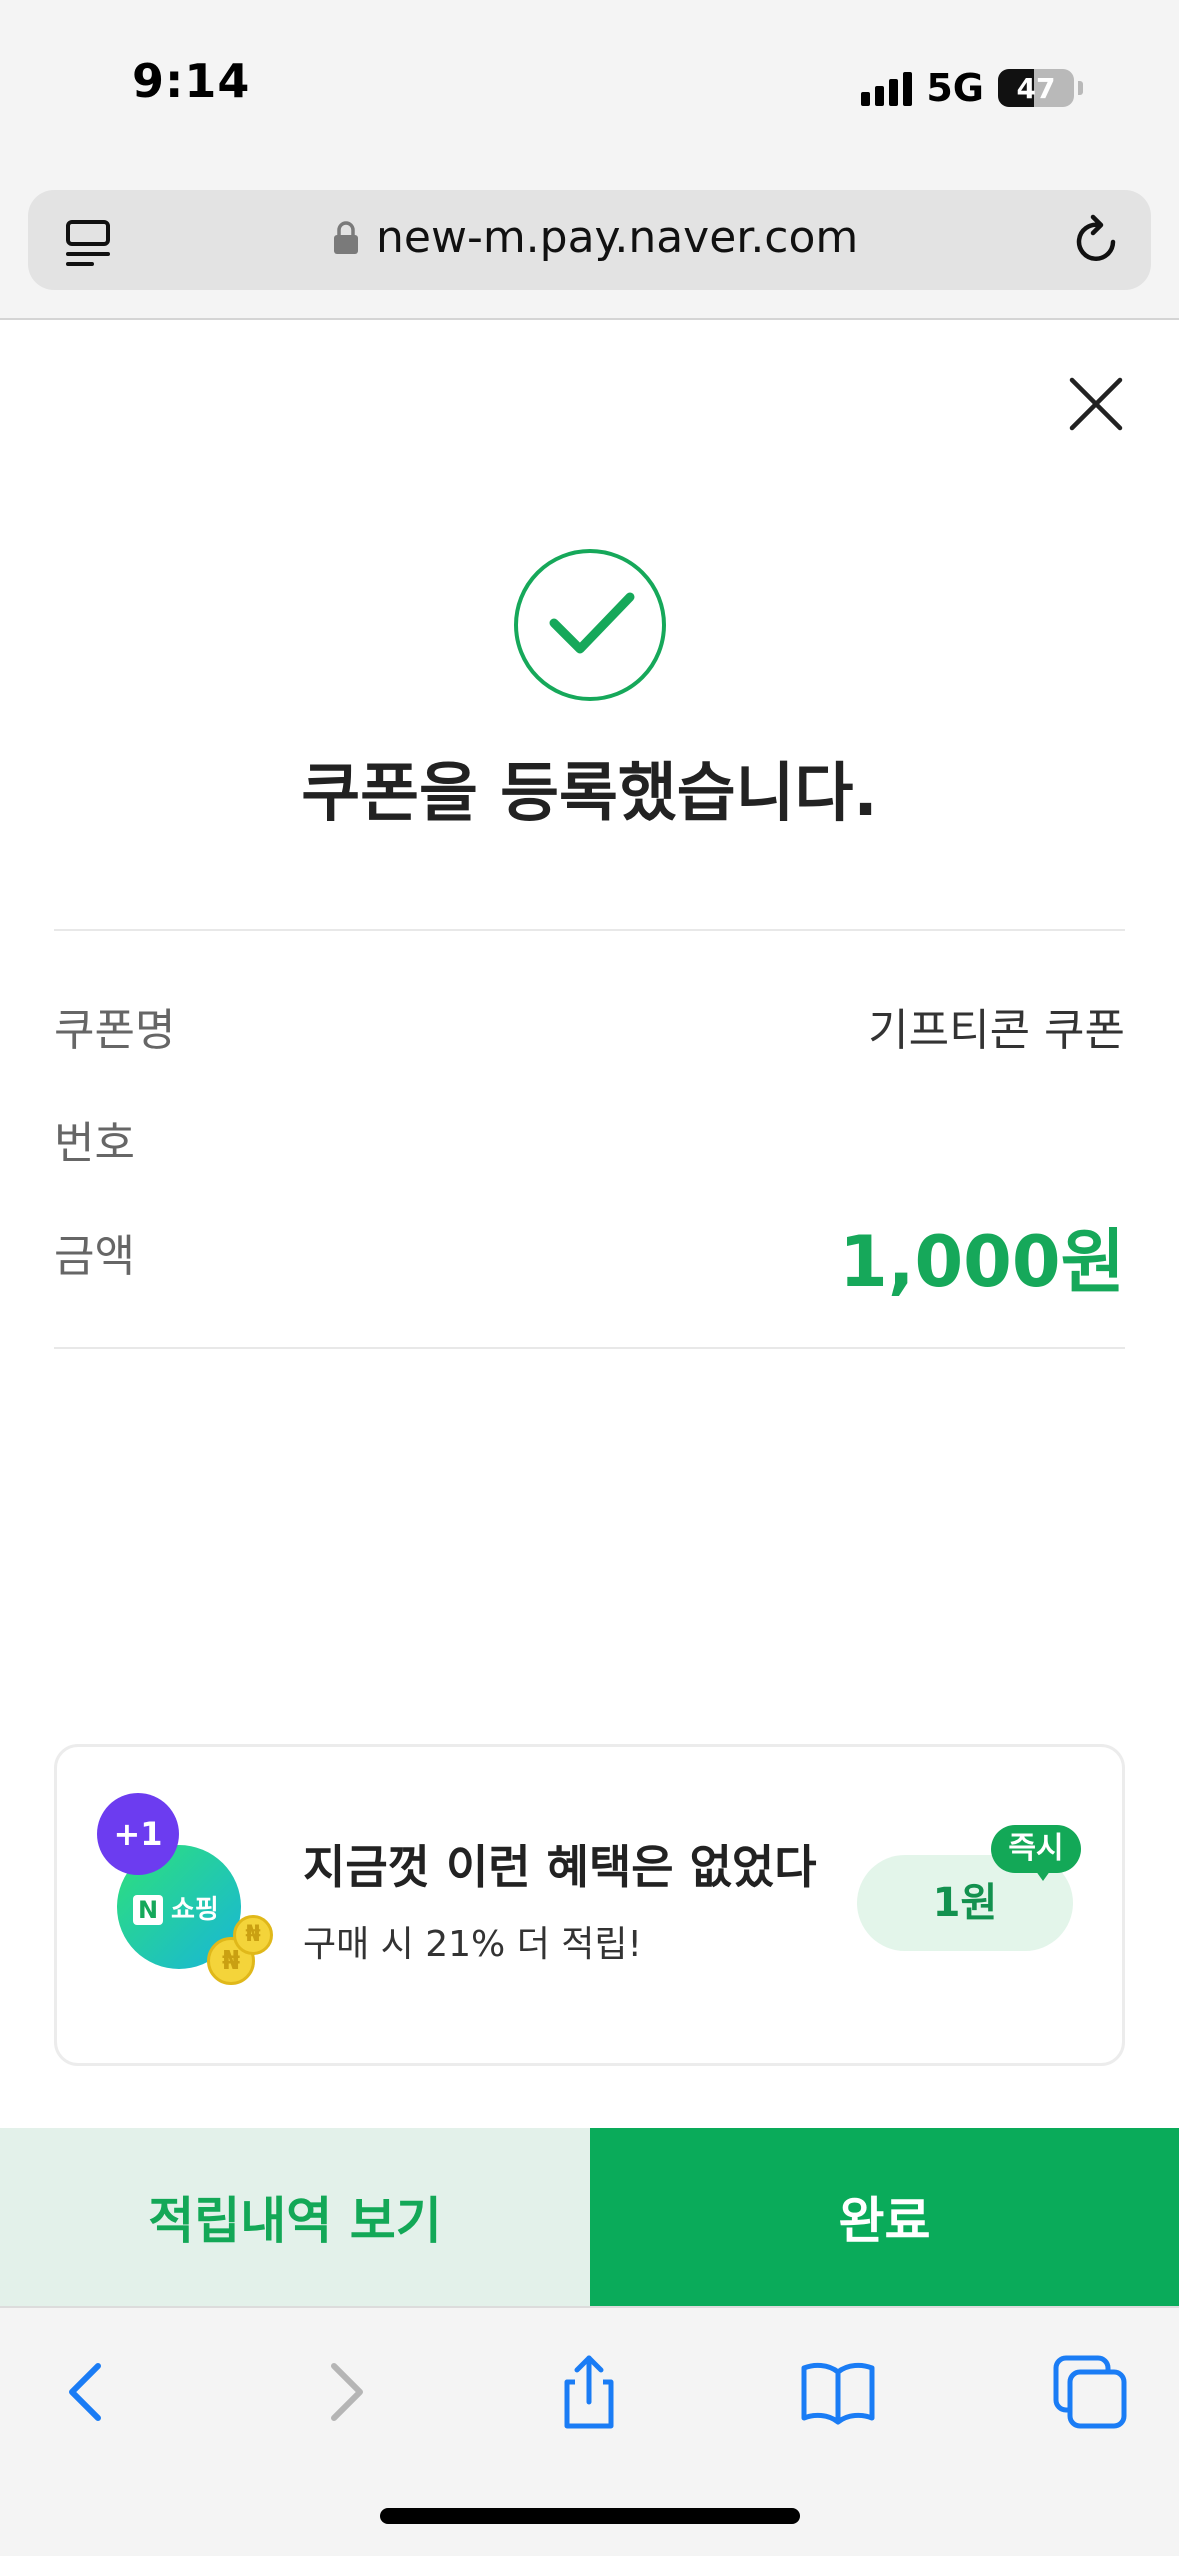  What do you see at coordinates (176, 1907) in the screenshot?
I see `naver-shopping-logo: N 쇼핑` at bounding box center [176, 1907].